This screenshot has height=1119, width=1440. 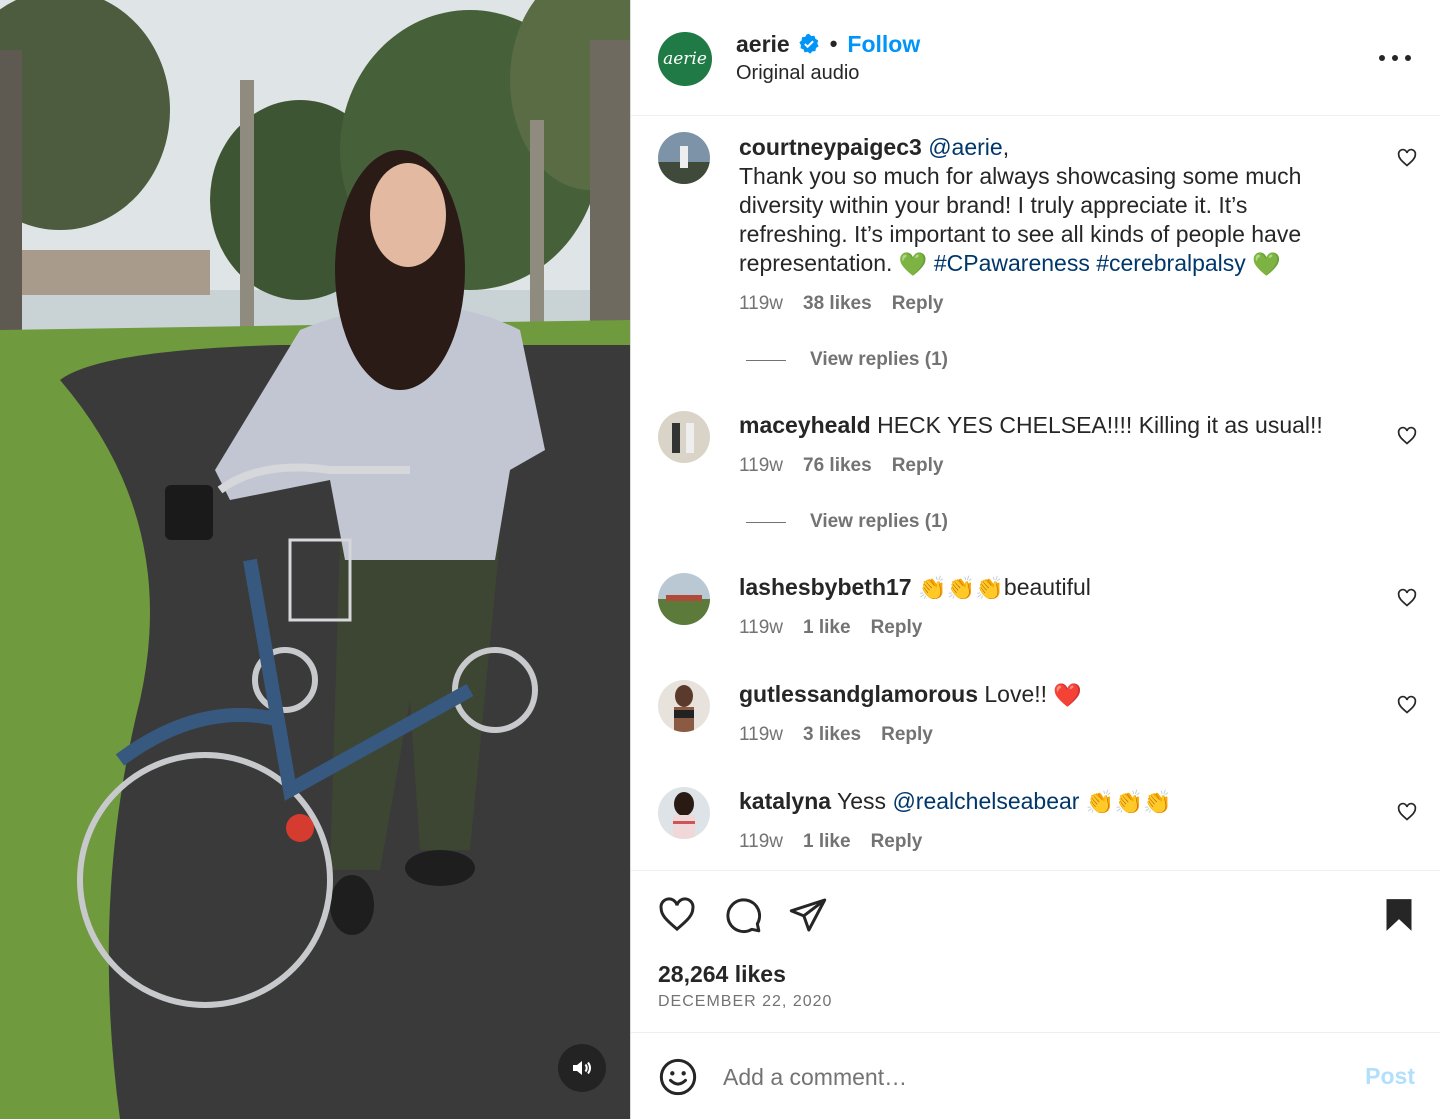 I want to click on comment-body: Love!!, so click(x=1015, y=694).